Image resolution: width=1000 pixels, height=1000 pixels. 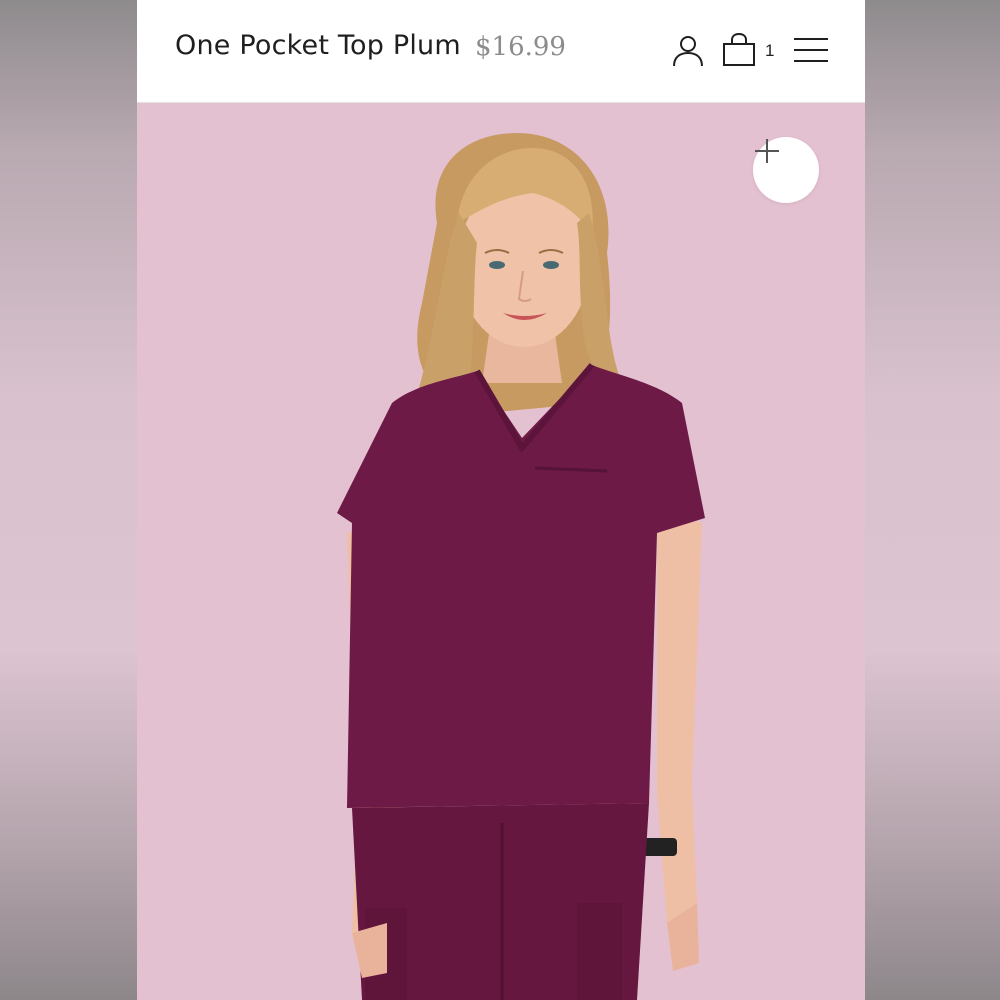 What do you see at coordinates (767, 151) in the screenshot?
I see `plus-icon` at bounding box center [767, 151].